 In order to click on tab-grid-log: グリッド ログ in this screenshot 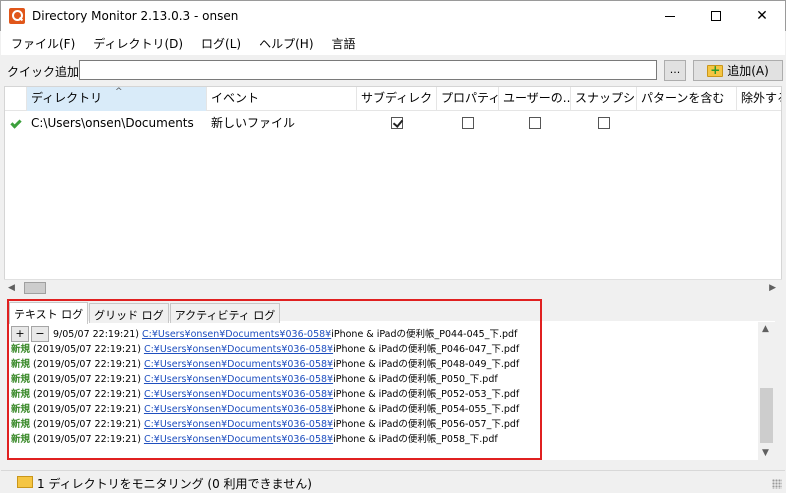, I will do `click(129, 313)`.